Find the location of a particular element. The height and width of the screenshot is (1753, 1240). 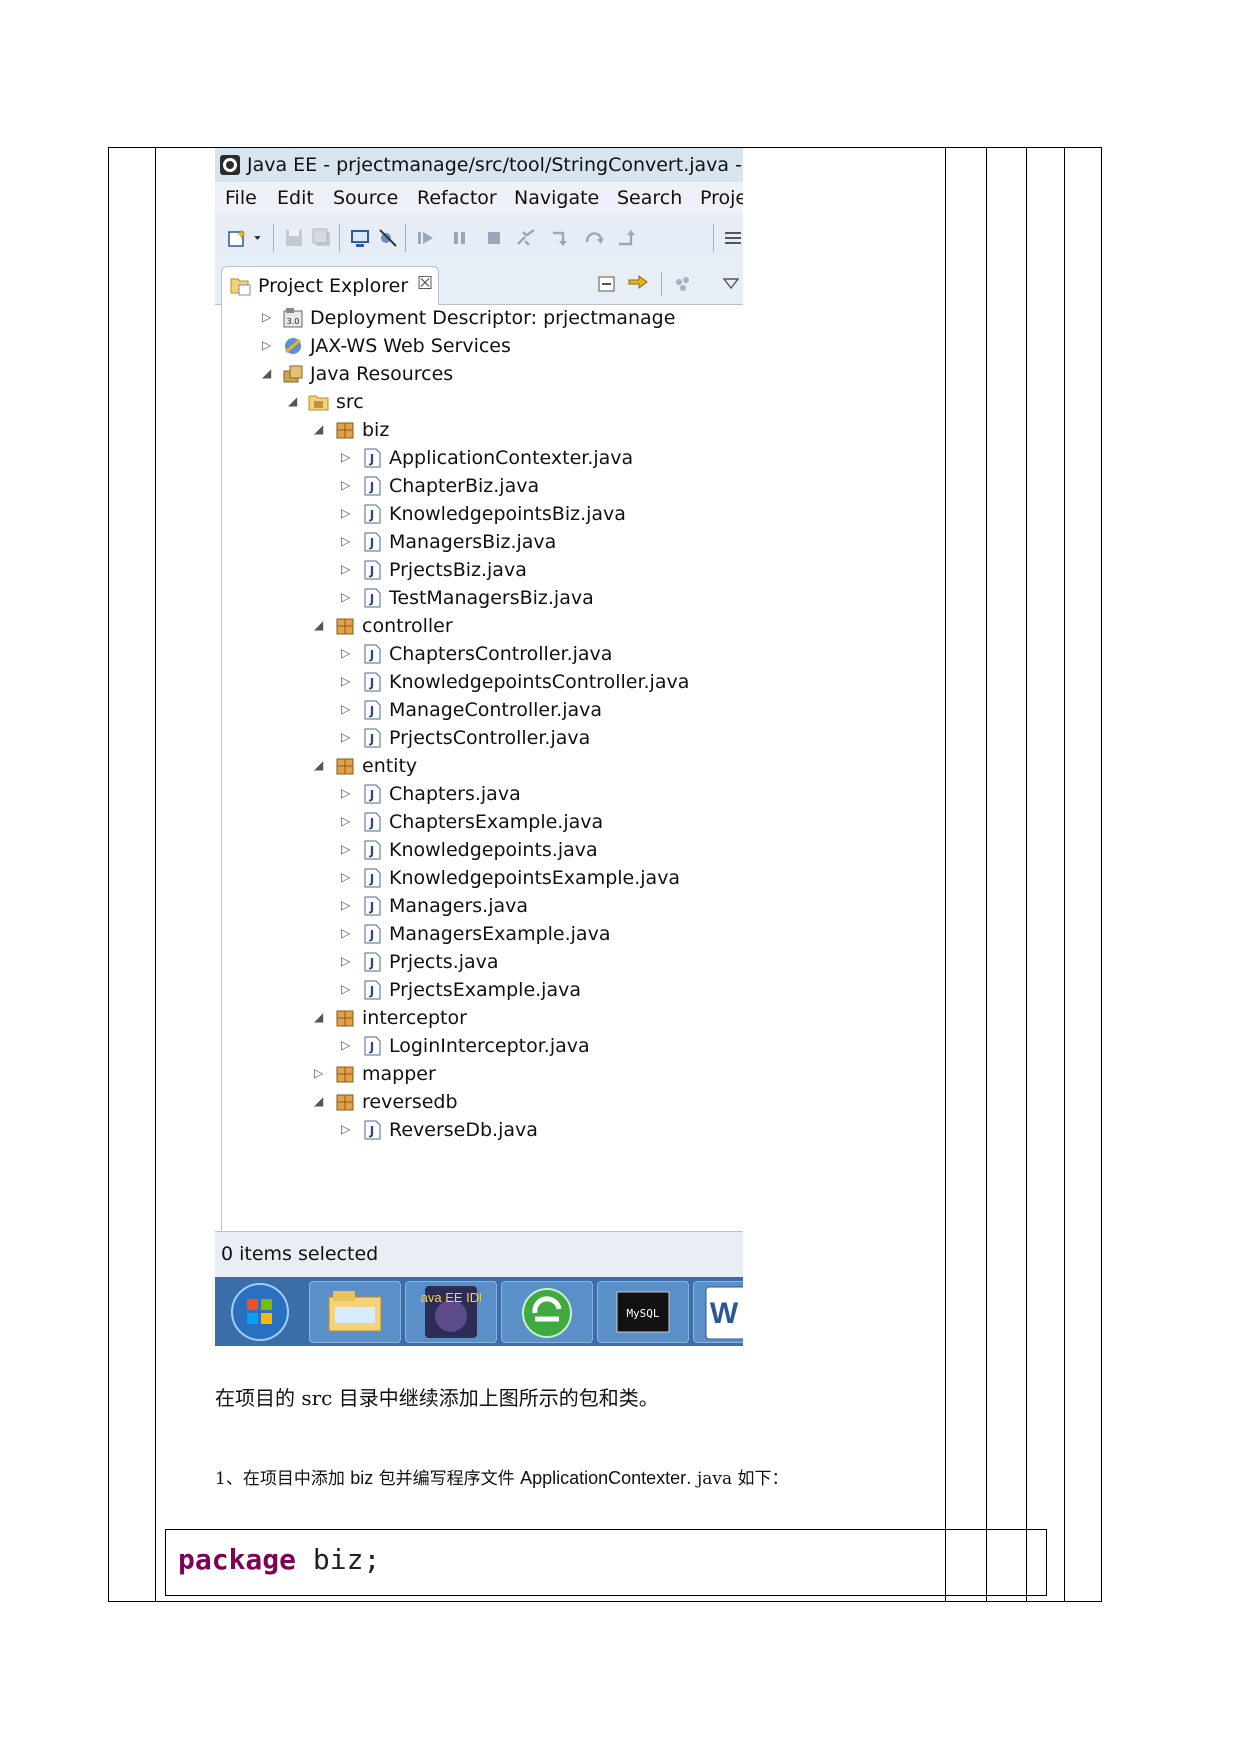

task-file-explorer is located at coordinates (355, 1312).